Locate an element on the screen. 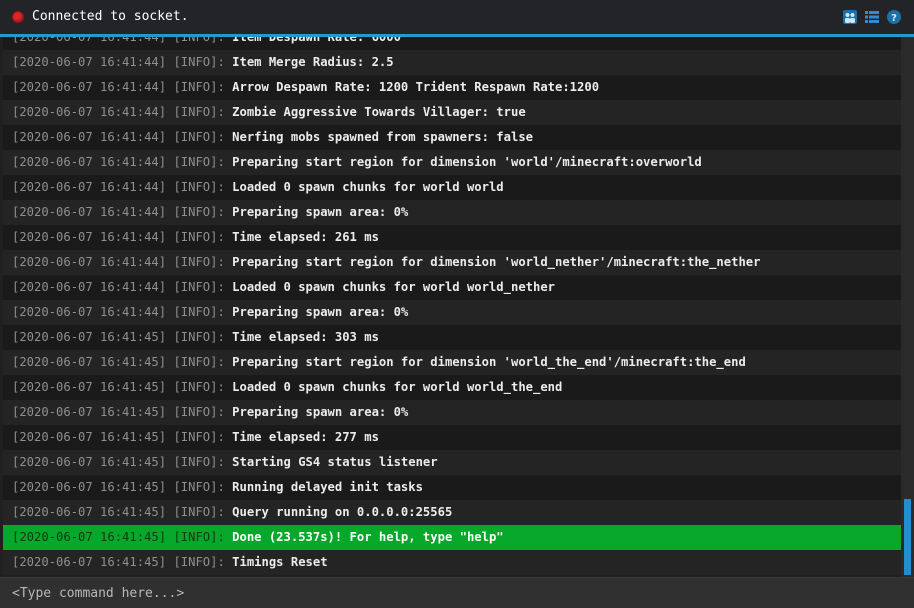 The image size is (914, 608). users-icon is located at coordinates (850, 17).